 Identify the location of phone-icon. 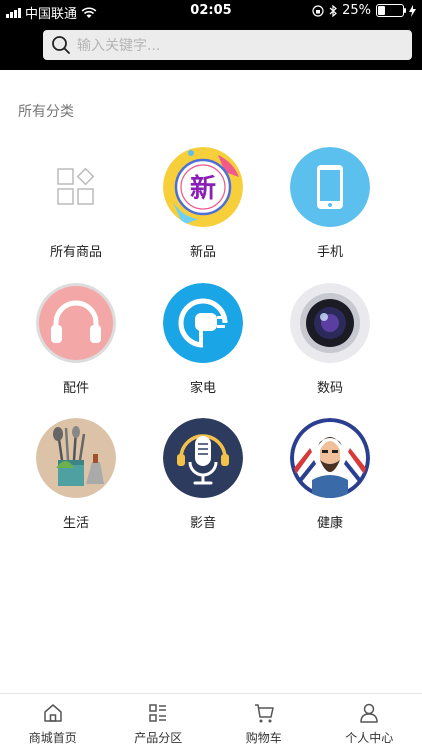
(330, 187).